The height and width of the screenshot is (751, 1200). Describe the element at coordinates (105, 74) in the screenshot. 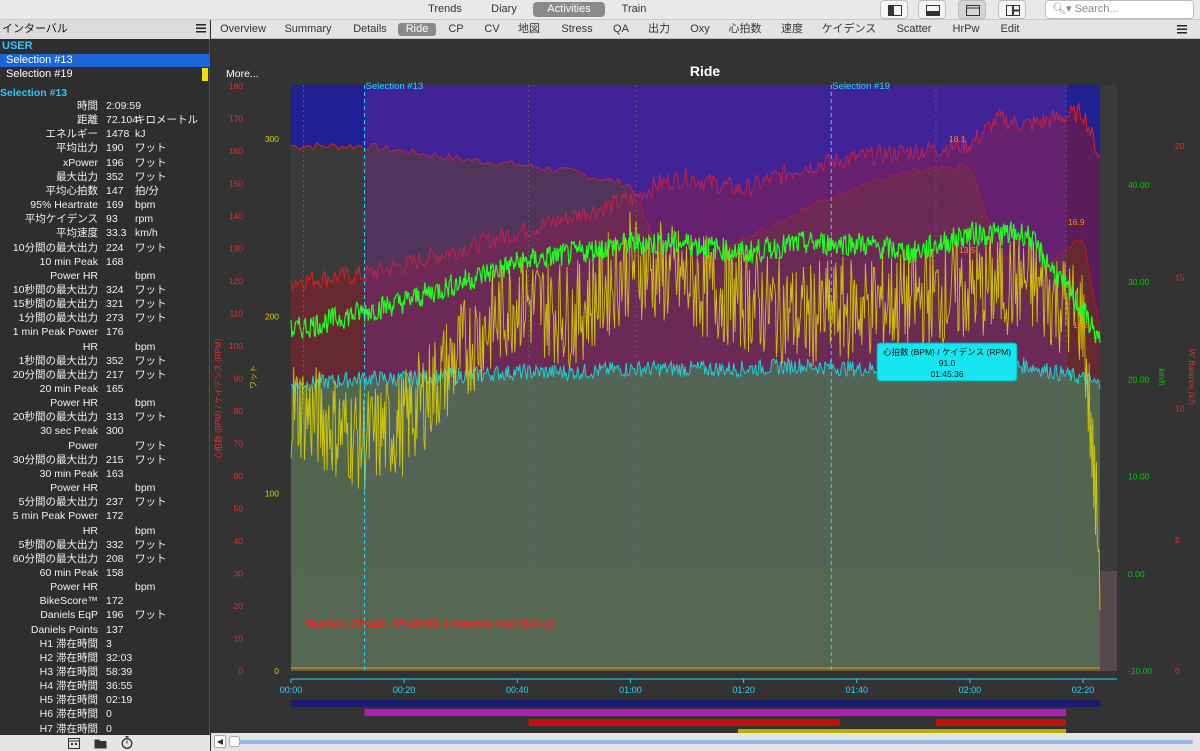

I see `interval-item-selection-19: Selection #19` at that location.